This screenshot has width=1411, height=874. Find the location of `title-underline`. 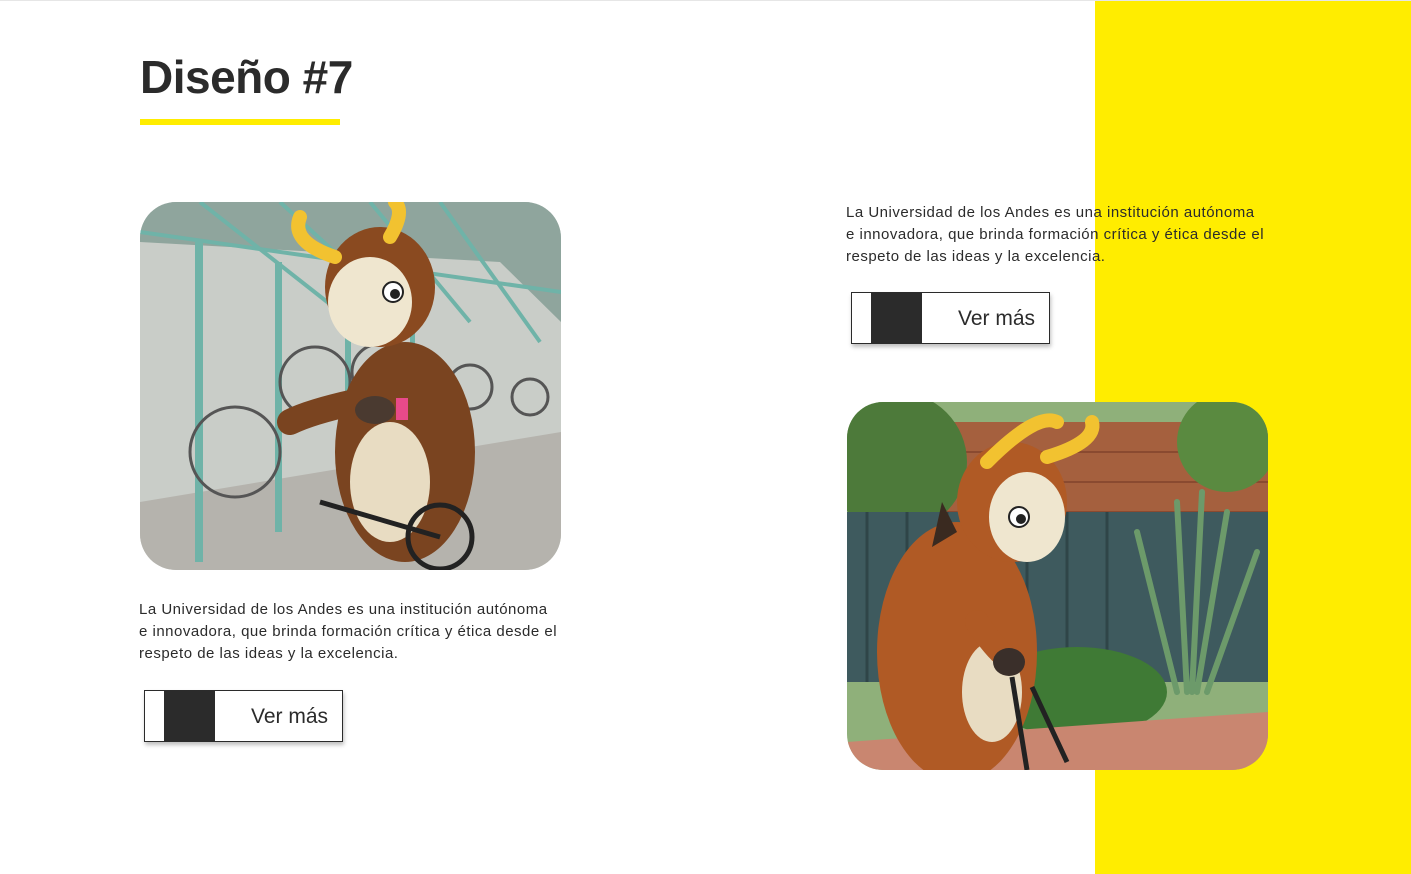

title-underline is located at coordinates (240, 122).